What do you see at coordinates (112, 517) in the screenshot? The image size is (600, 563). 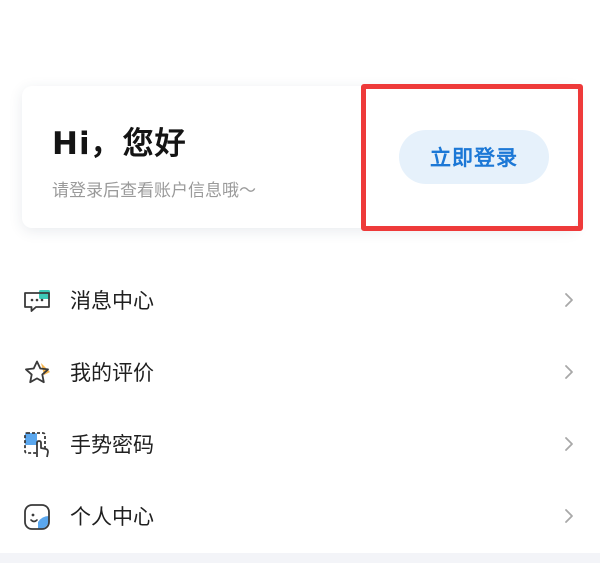 I see `menu-item-label: 个人中心` at bounding box center [112, 517].